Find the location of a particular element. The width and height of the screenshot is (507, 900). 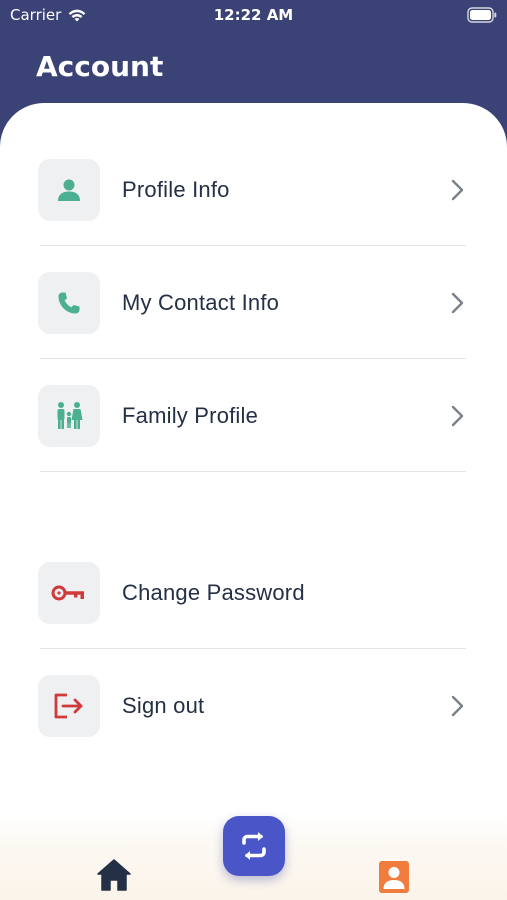

status-time: 12:22 AM is located at coordinates (253, 15).